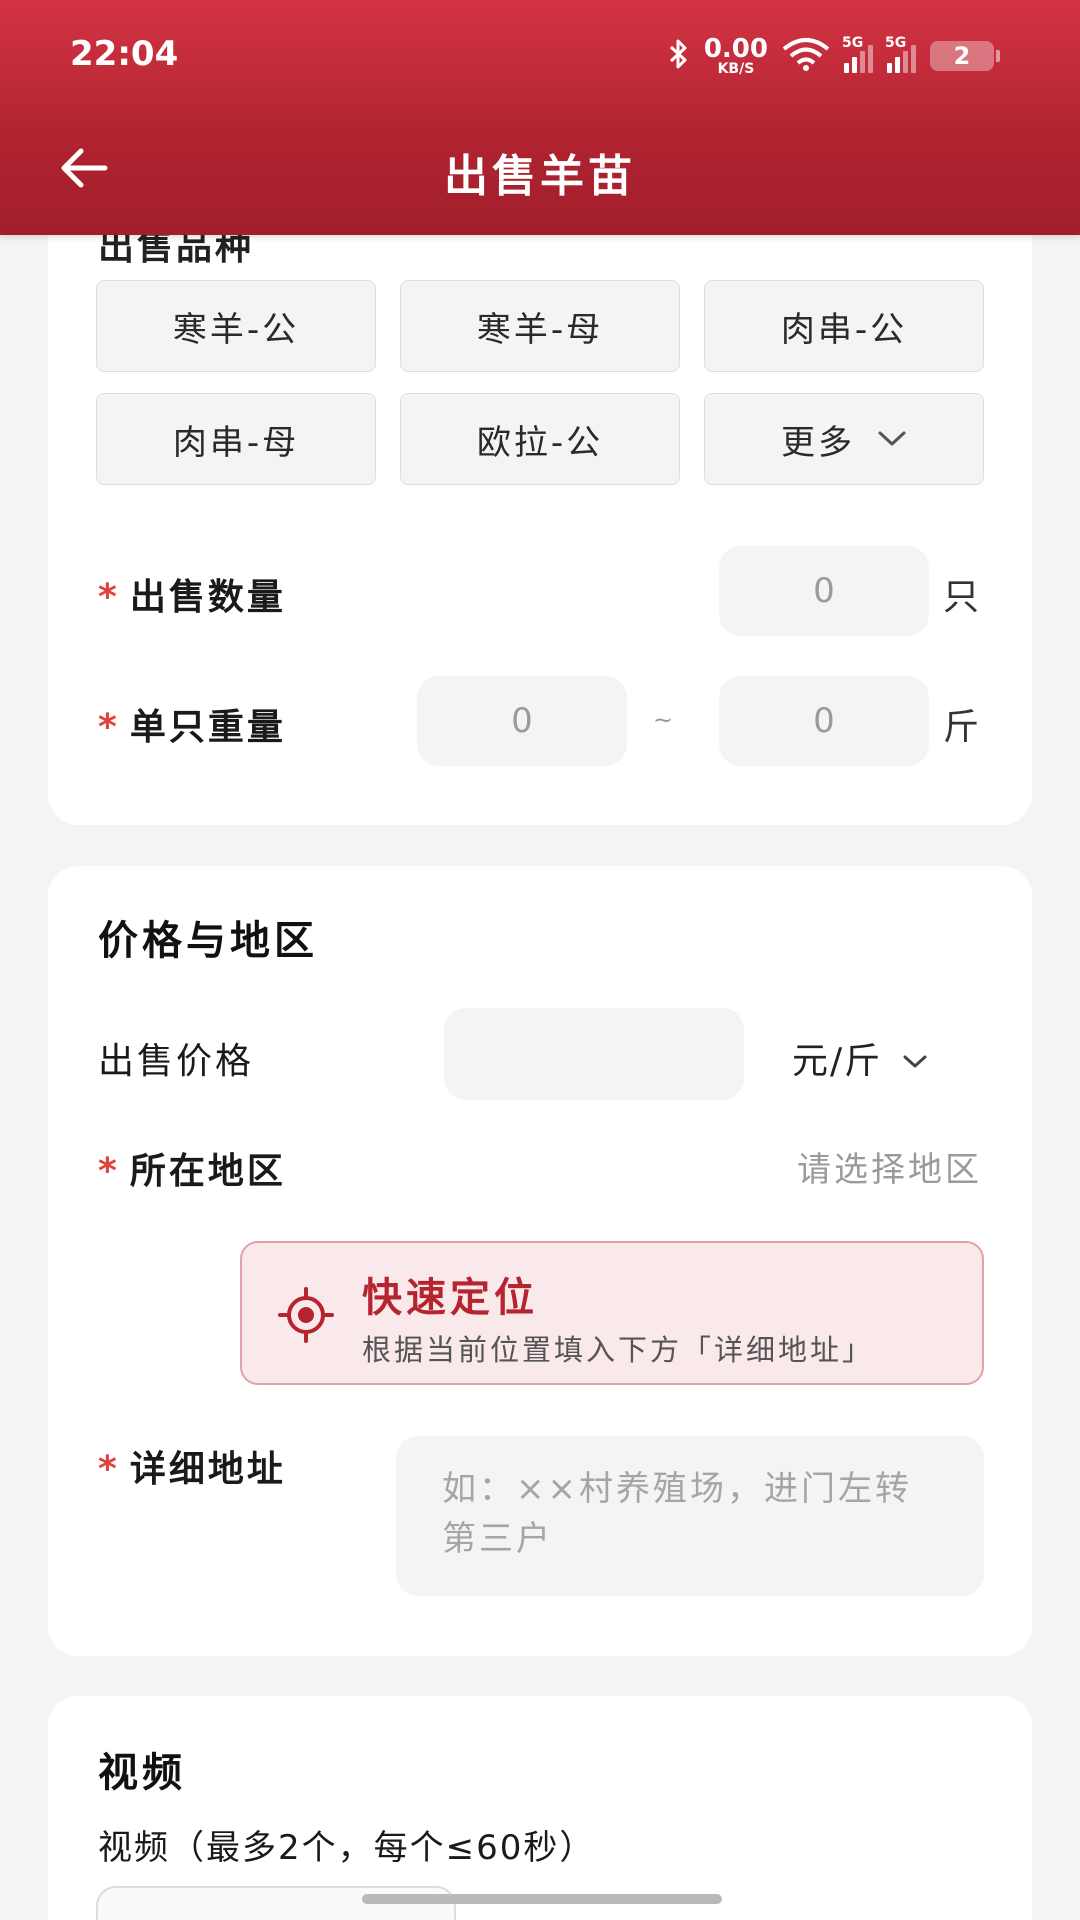  What do you see at coordinates (176, 1061) in the screenshot?
I see `price-label: 出售价格` at bounding box center [176, 1061].